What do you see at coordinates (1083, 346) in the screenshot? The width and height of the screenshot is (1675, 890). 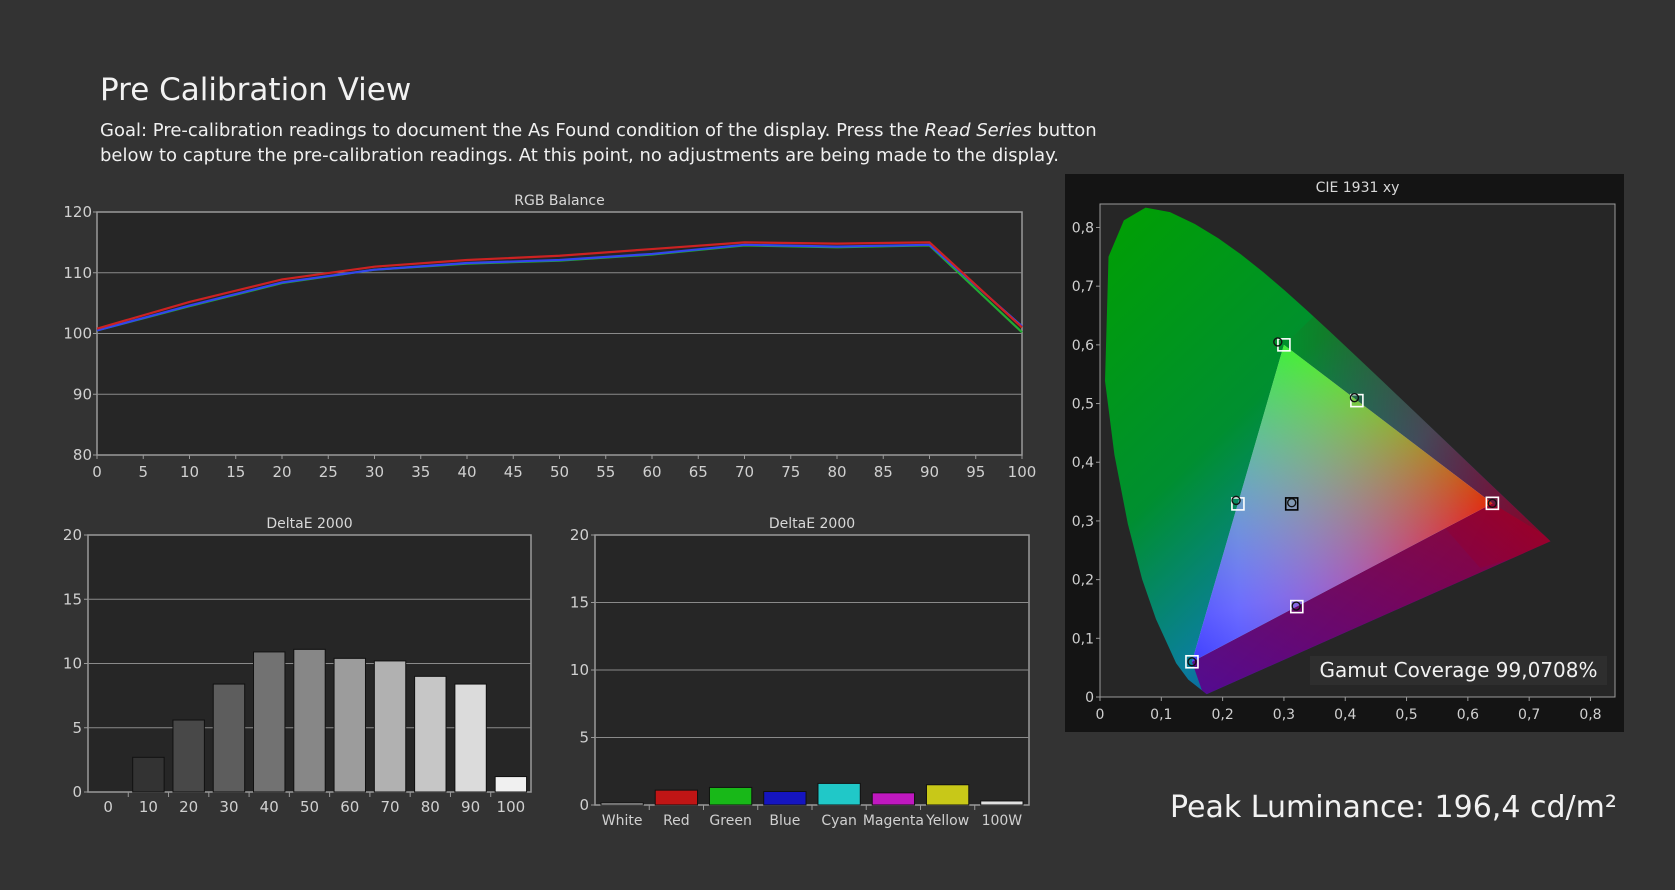 I see `y-tick-label: 0,6` at bounding box center [1083, 346].